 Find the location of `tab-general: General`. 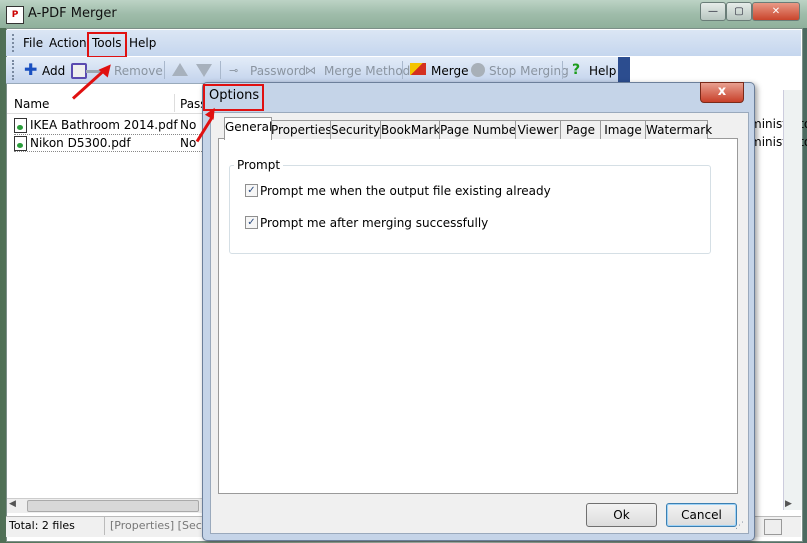

tab-general: General is located at coordinates (248, 128).